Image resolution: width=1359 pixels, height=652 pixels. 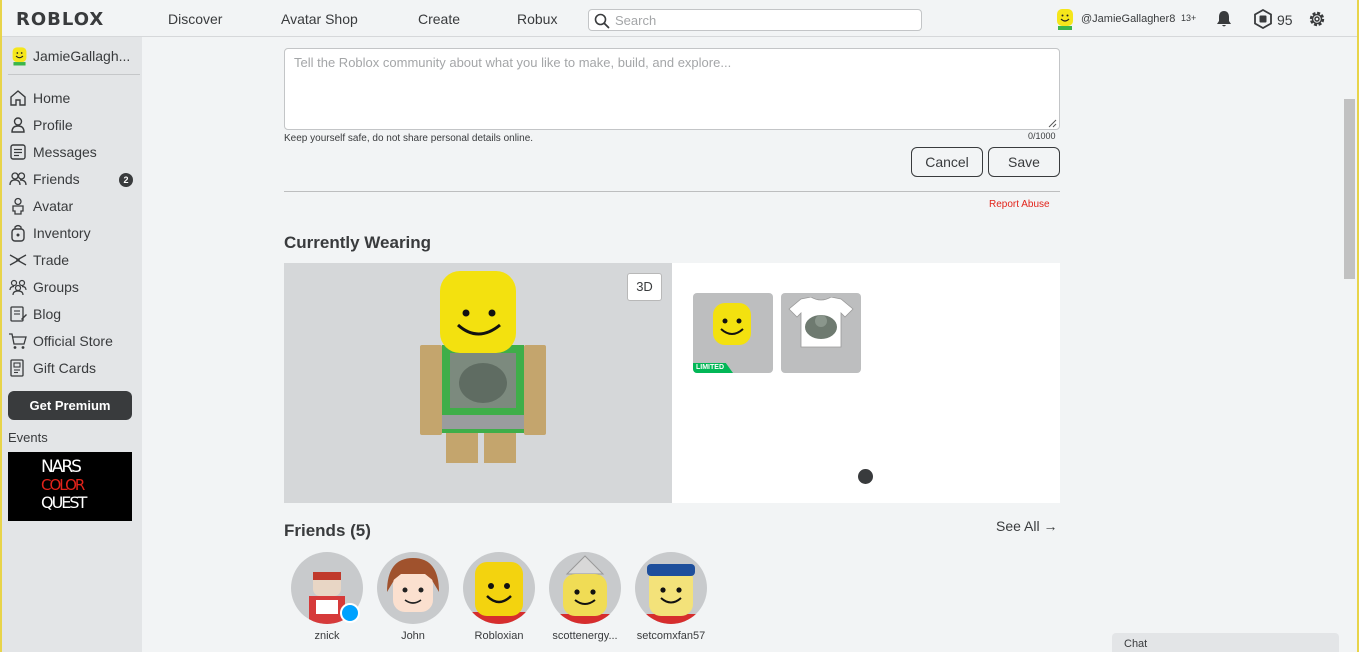 I want to click on sidebar-item-label: Inventory, so click(x=62, y=233).